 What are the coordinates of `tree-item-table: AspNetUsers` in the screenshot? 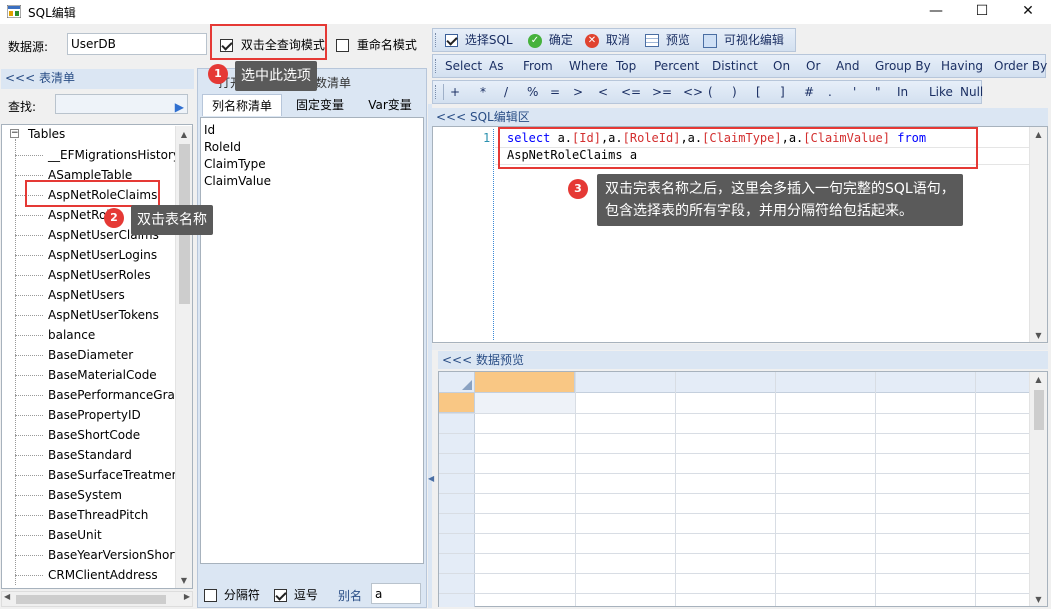 It's located at (86, 295).